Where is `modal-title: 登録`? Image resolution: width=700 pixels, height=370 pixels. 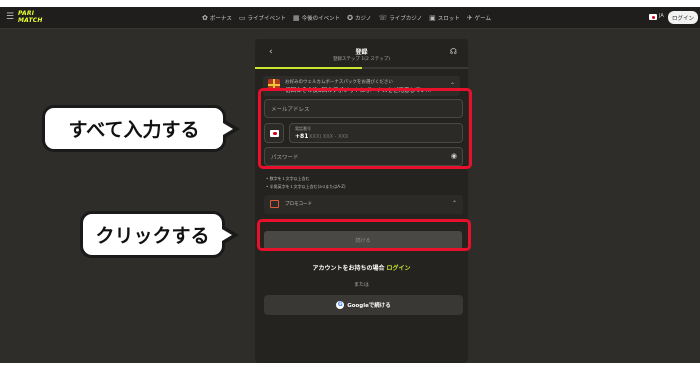 modal-title: 登録 is located at coordinates (361, 52).